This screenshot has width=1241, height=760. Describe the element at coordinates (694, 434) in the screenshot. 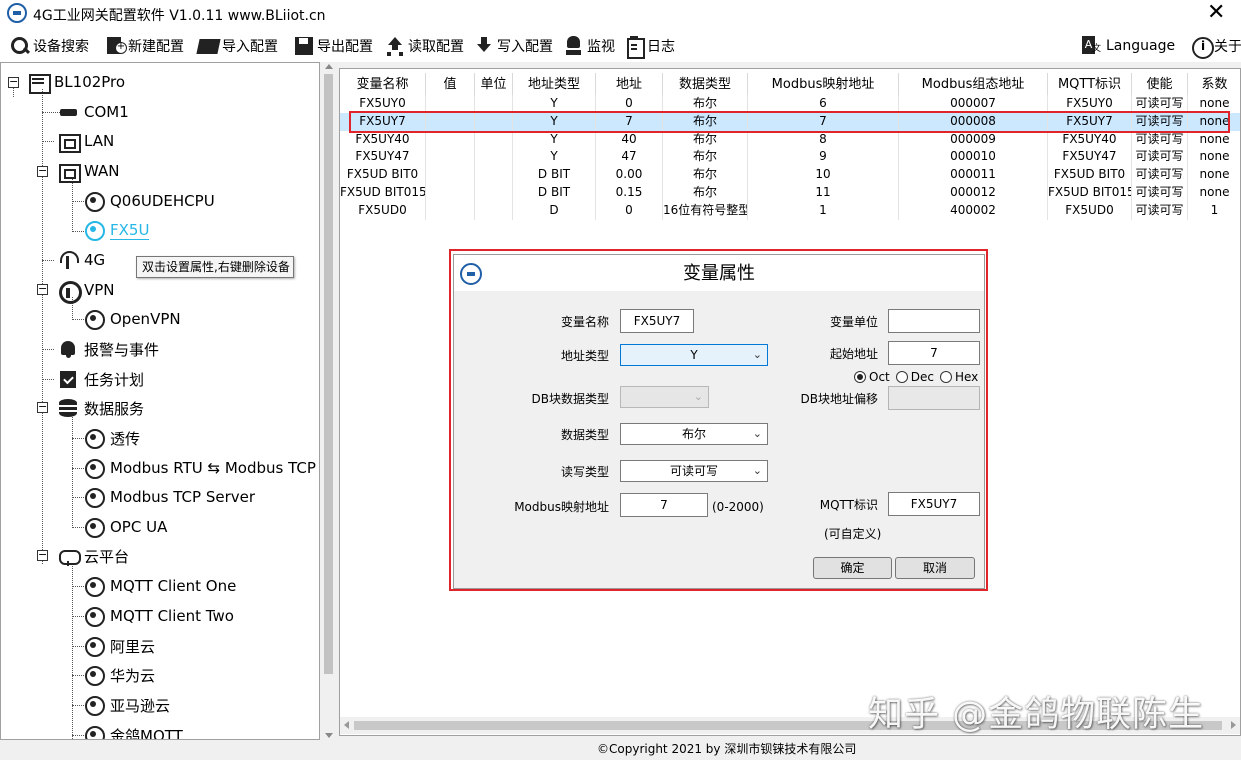

I see `data-type-select: 布尔 ⌄` at that location.